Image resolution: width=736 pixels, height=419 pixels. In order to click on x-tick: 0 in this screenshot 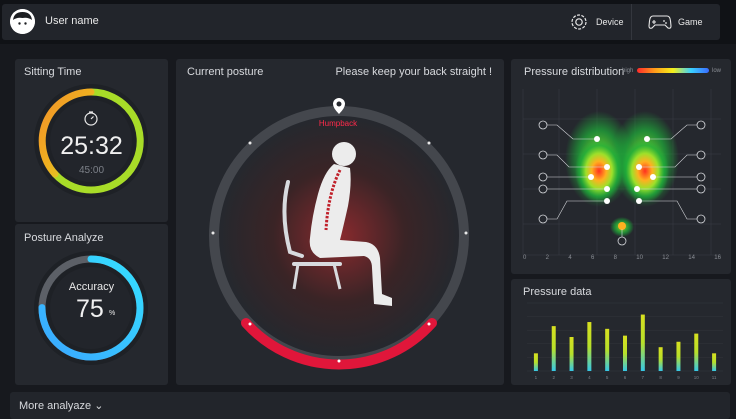, I will do `click(525, 258)`.